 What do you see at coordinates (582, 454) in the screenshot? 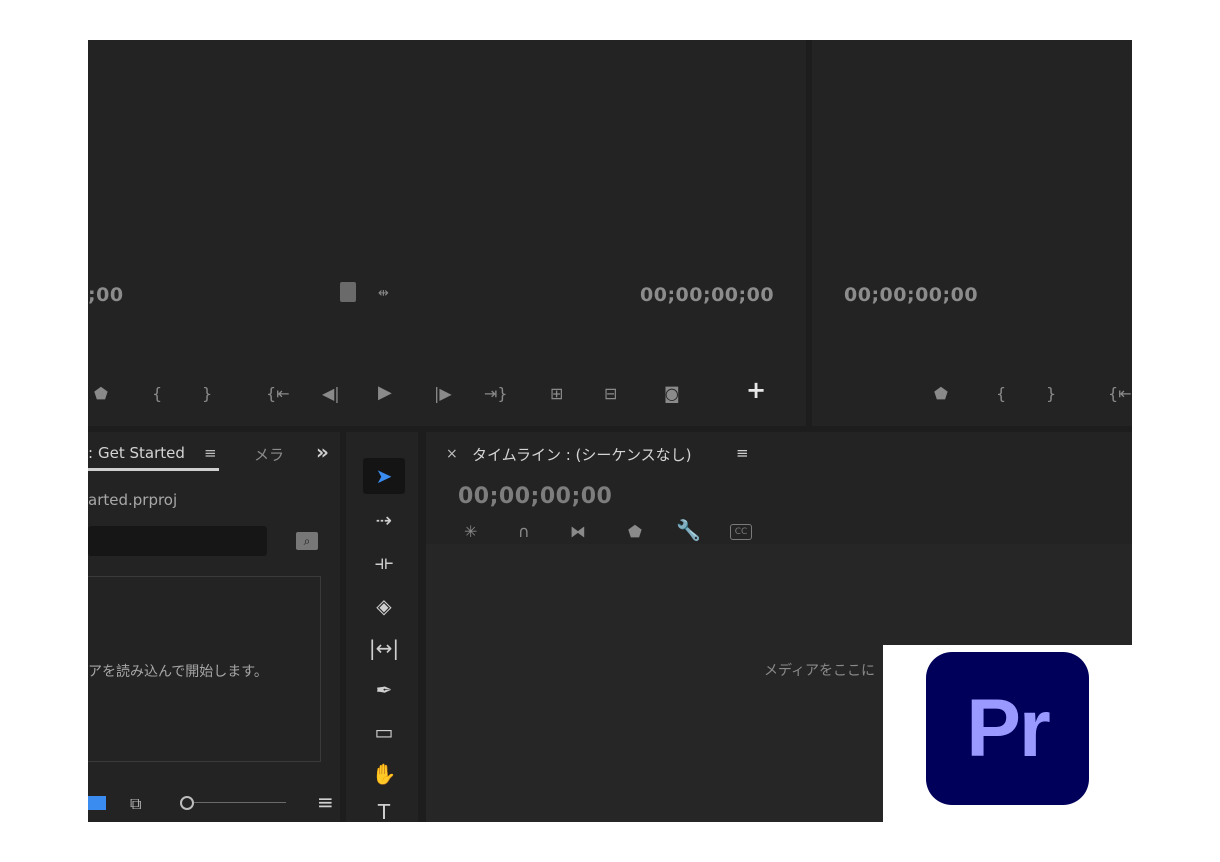
I see `timeline-title: タイムライン : (シーケンスなし)` at bounding box center [582, 454].